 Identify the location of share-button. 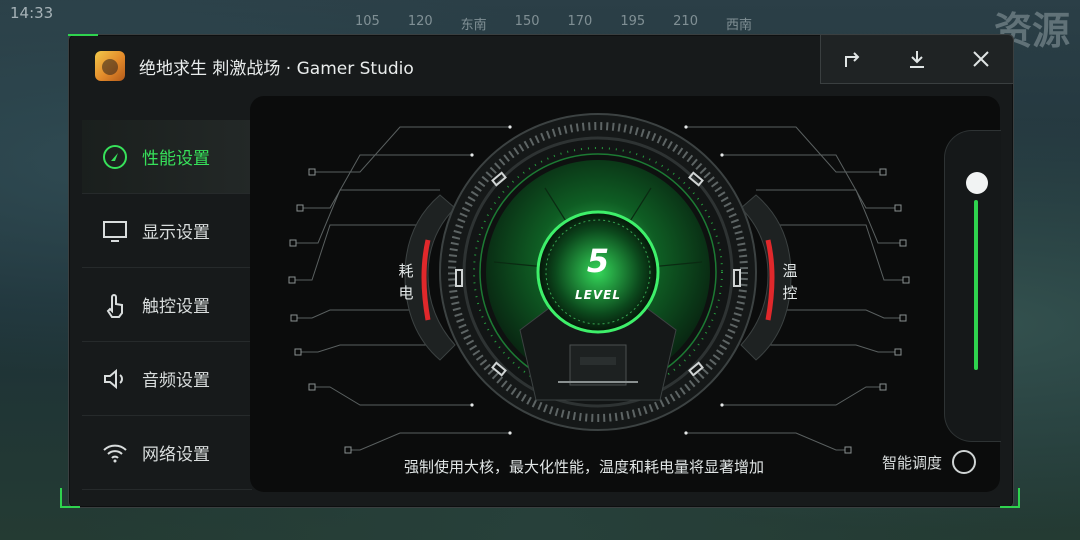
(853, 59).